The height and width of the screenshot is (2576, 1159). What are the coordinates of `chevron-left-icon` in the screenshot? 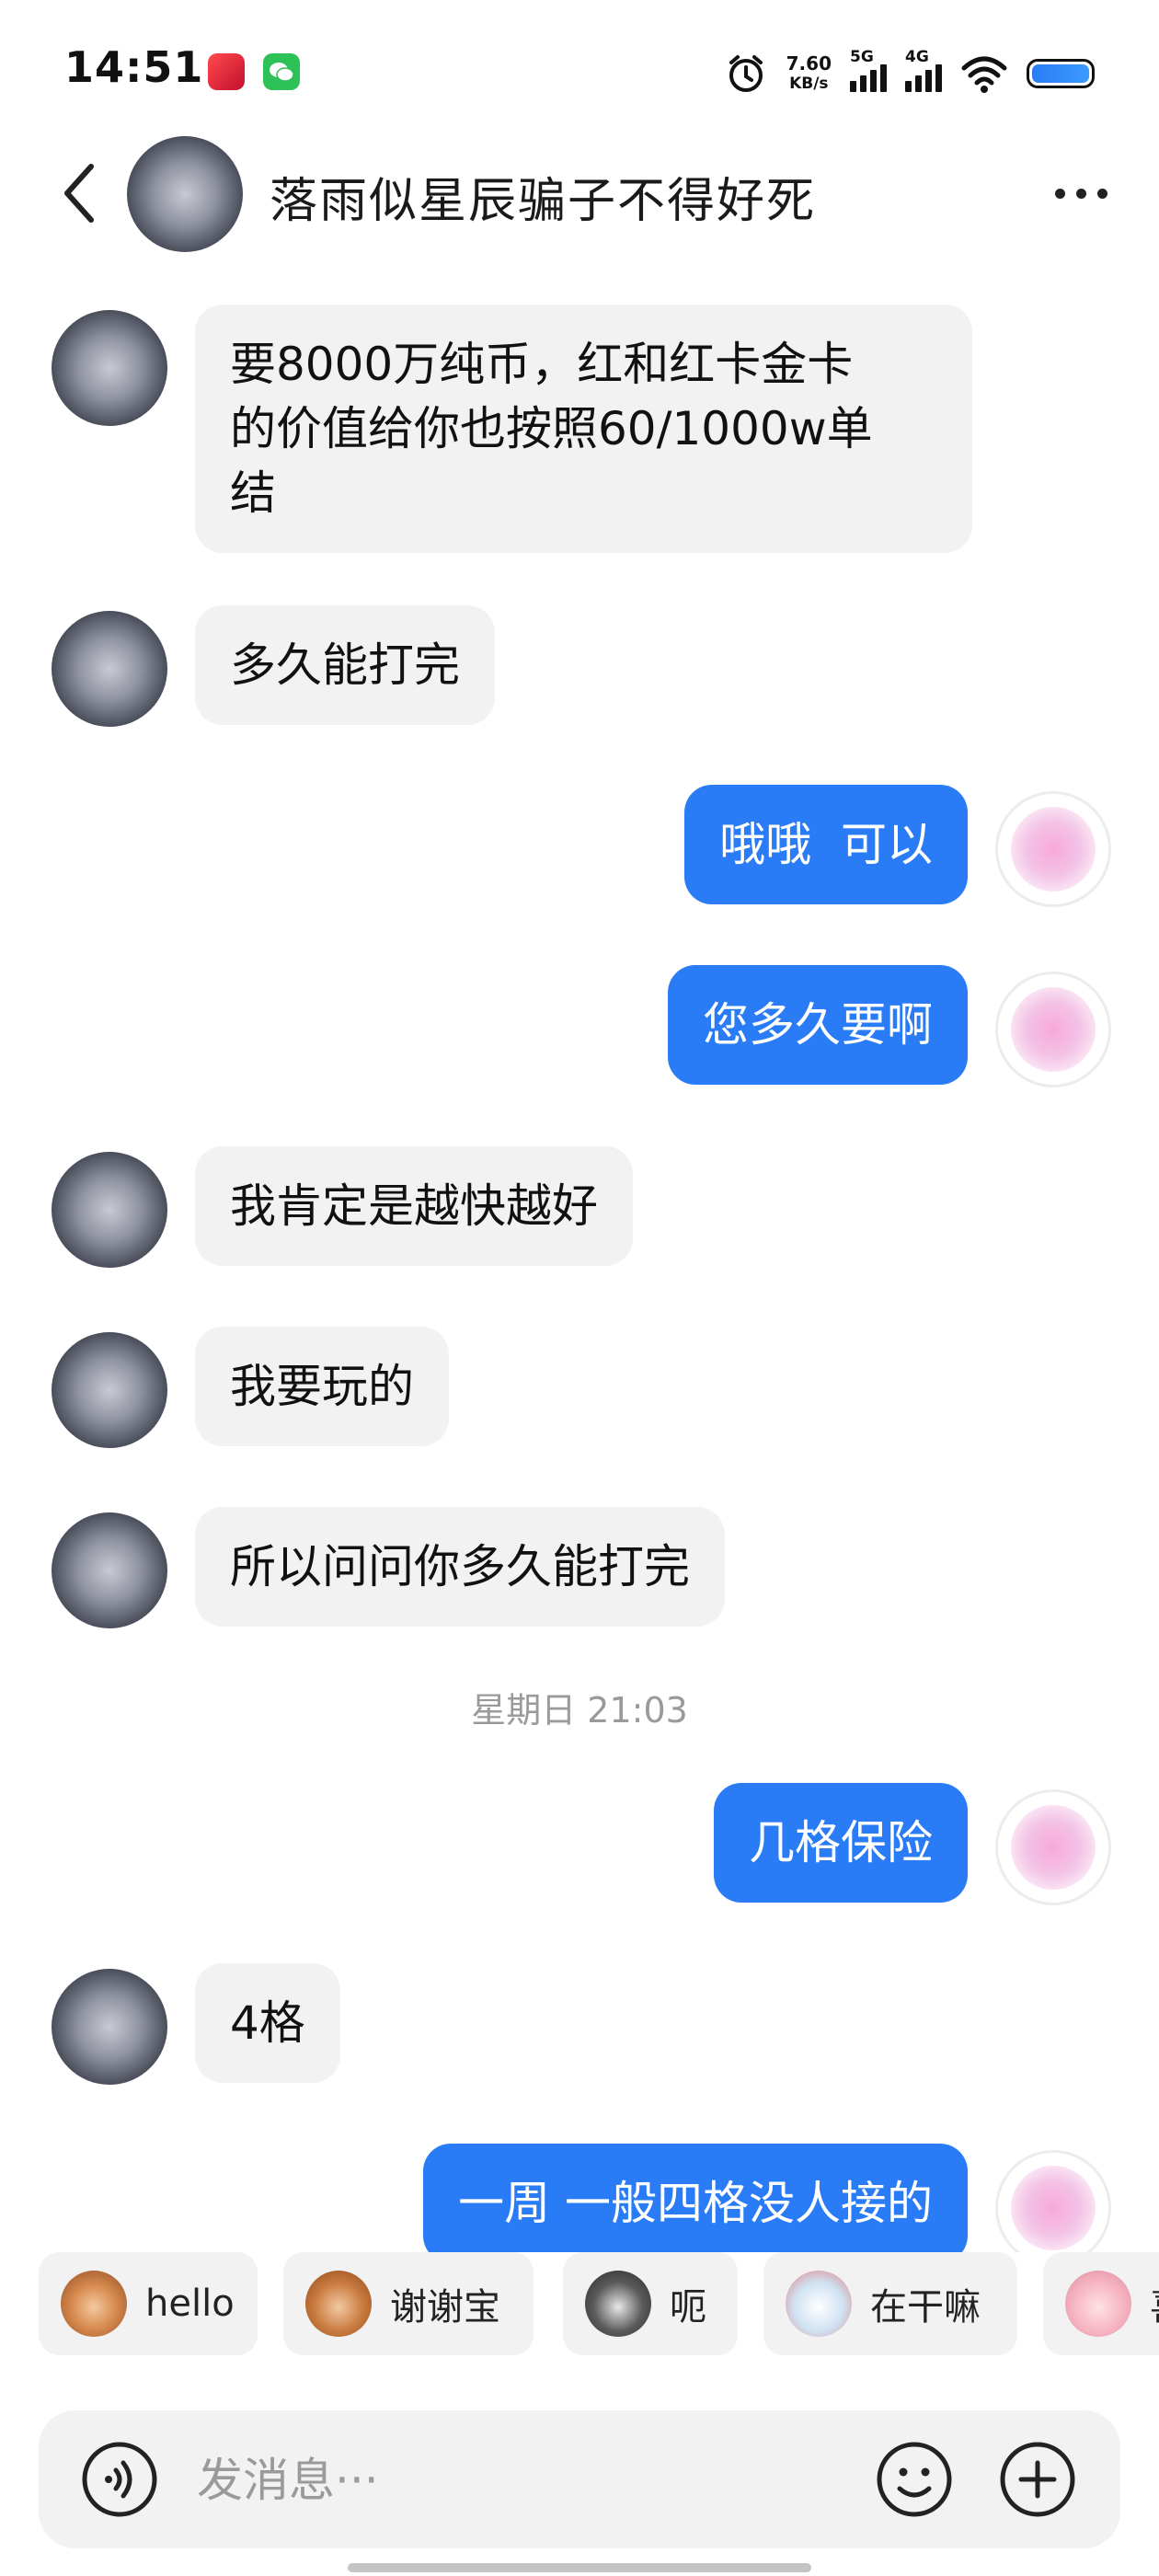 It's located at (79, 193).